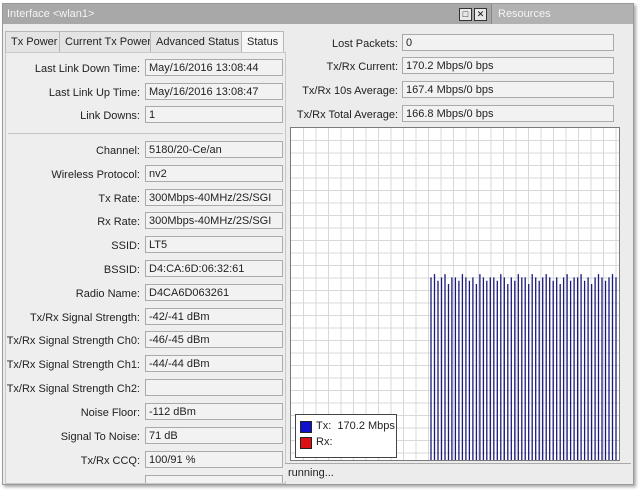 The height and width of the screenshot is (490, 640). What do you see at coordinates (108, 42) in the screenshot?
I see `tab-current-tx-power: Current Tx Power` at bounding box center [108, 42].